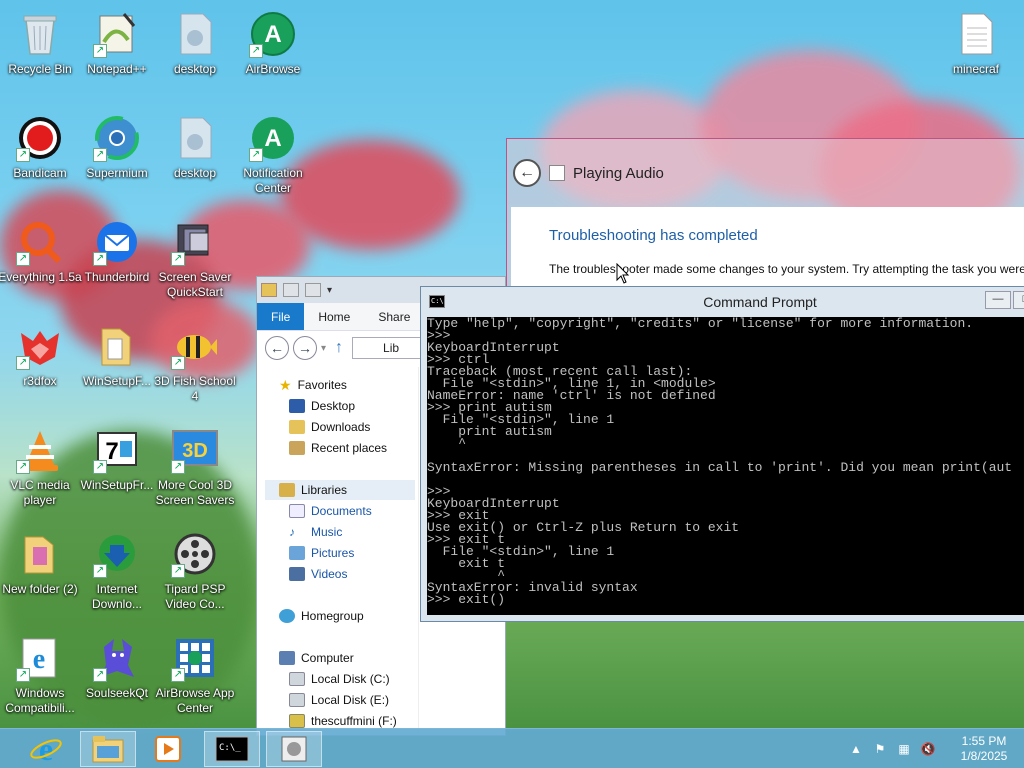 This screenshot has width=1024, height=768. Describe the element at coordinates (318, 574) in the screenshot. I see `nav-item-videos: Videos` at that location.